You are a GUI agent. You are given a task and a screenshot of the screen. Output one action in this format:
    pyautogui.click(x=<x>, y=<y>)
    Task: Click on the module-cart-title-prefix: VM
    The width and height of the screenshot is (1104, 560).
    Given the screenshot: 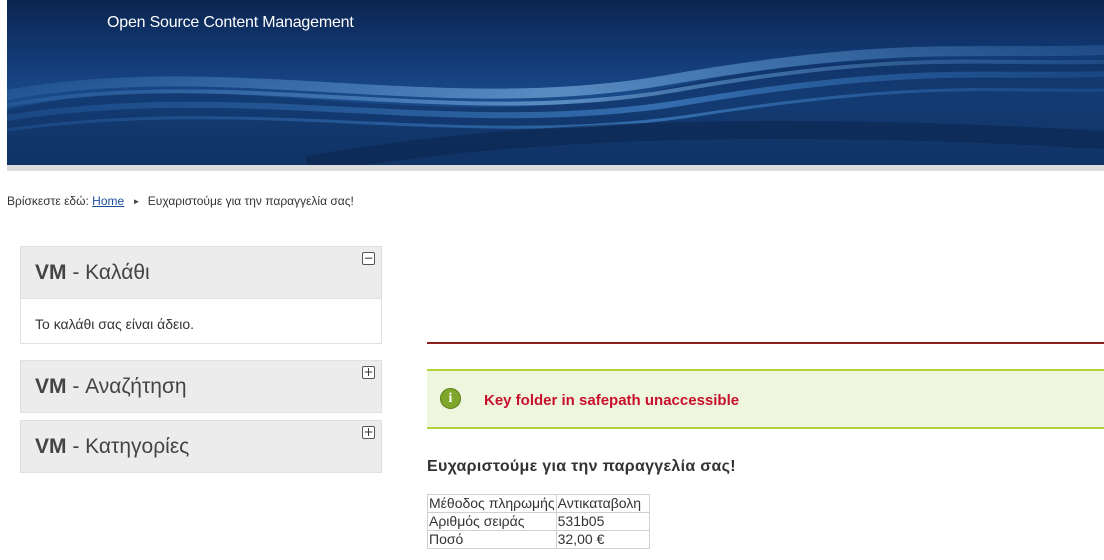 What is the action you would take?
    pyautogui.click(x=51, y=272)
    